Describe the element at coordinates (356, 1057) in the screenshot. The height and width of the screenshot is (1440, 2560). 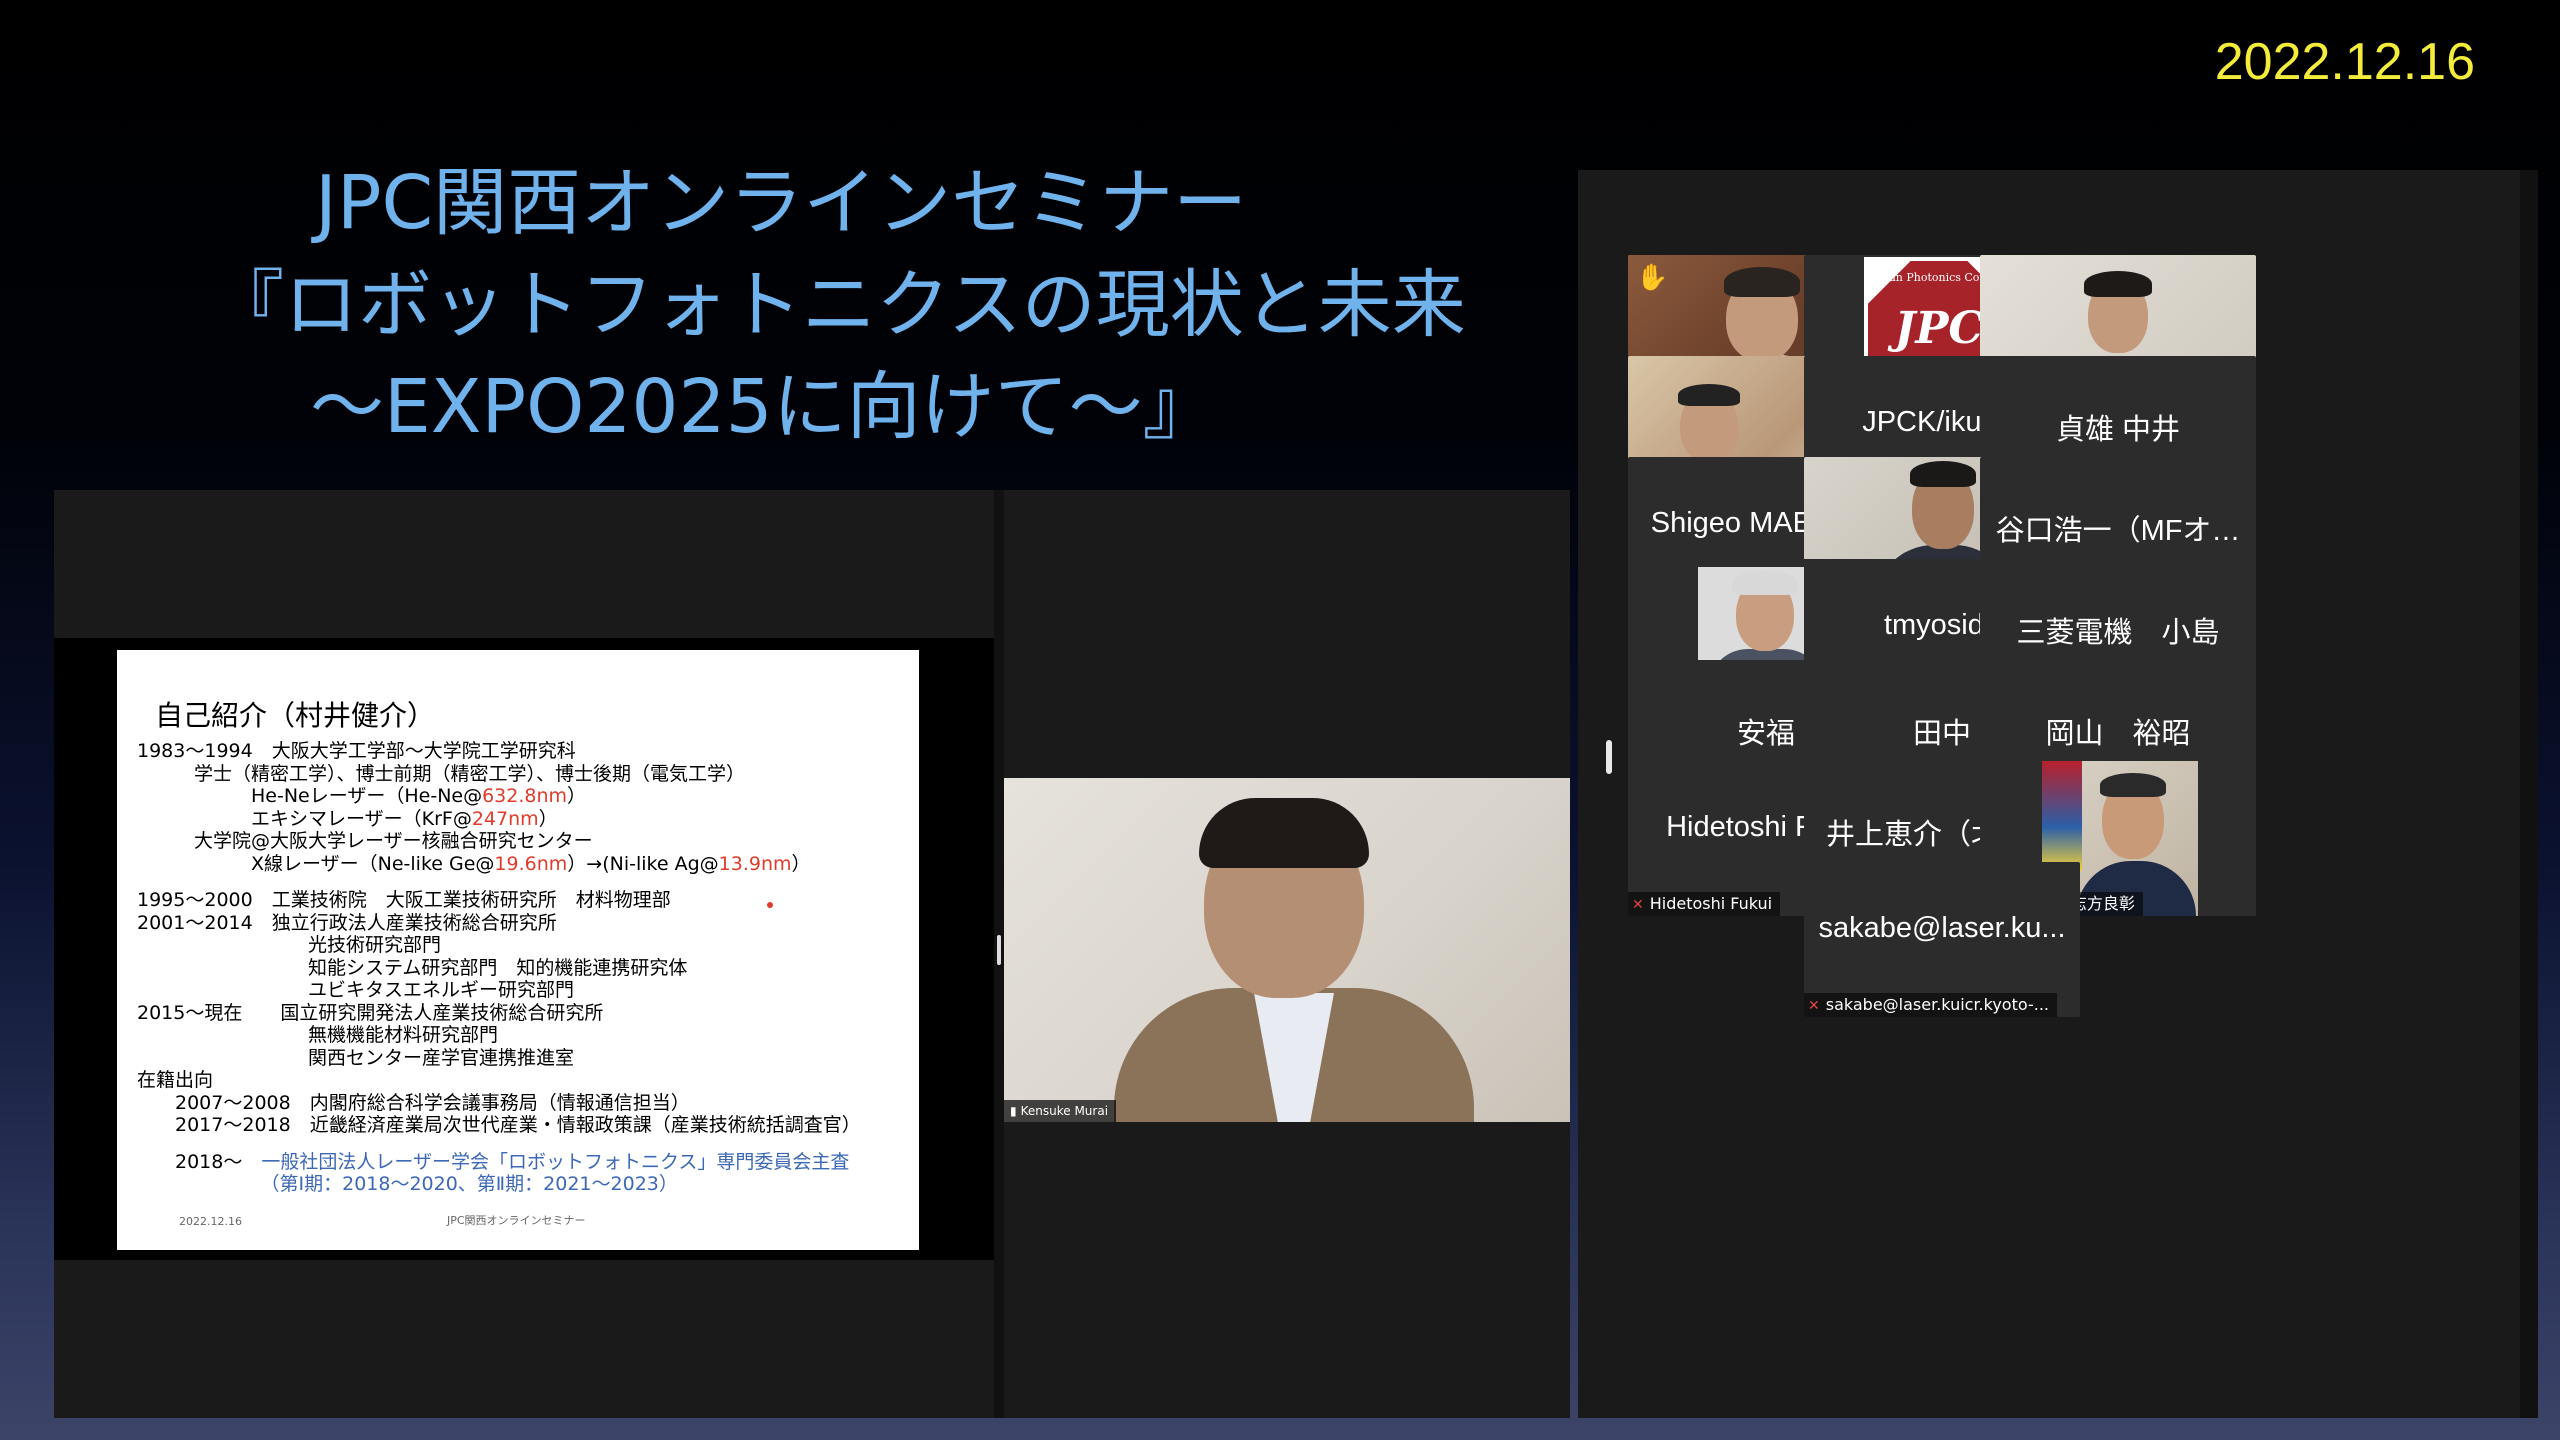
I see `slide-text: 関西センター産学官連携推進室` at that location.